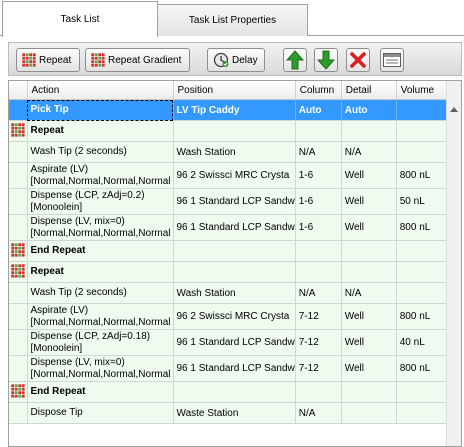 This screenshot has width=464, height=447. I want to click on cell-action-line: Dispense (LV, mix=0), so click(77, 221).